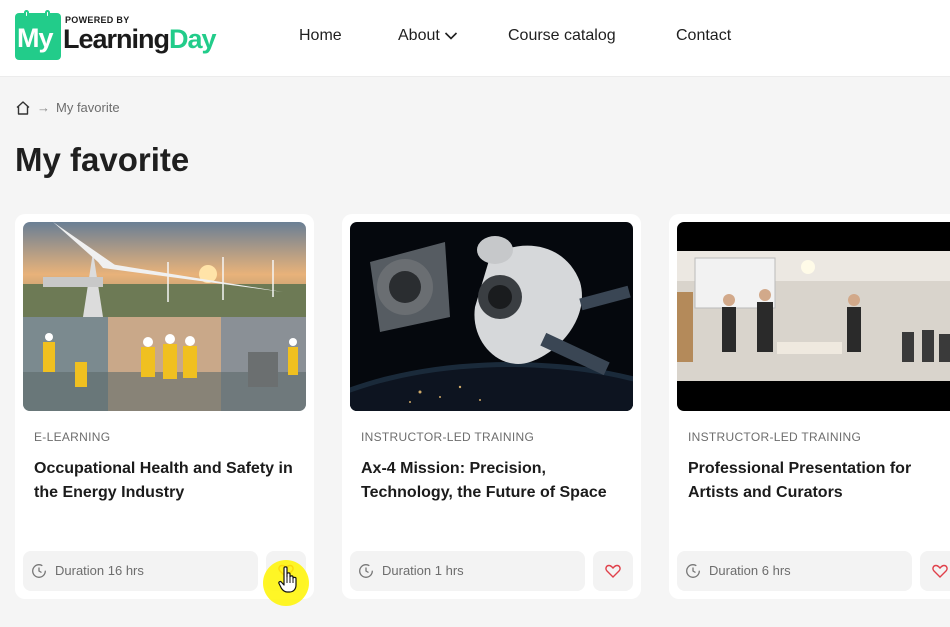 The width and height of the screenshot is (950, 627). What do you see at coordinates (88, 107) in the screenshot?
I see `breadcrumb-current: My favorite` at bounding box center [88, 107].